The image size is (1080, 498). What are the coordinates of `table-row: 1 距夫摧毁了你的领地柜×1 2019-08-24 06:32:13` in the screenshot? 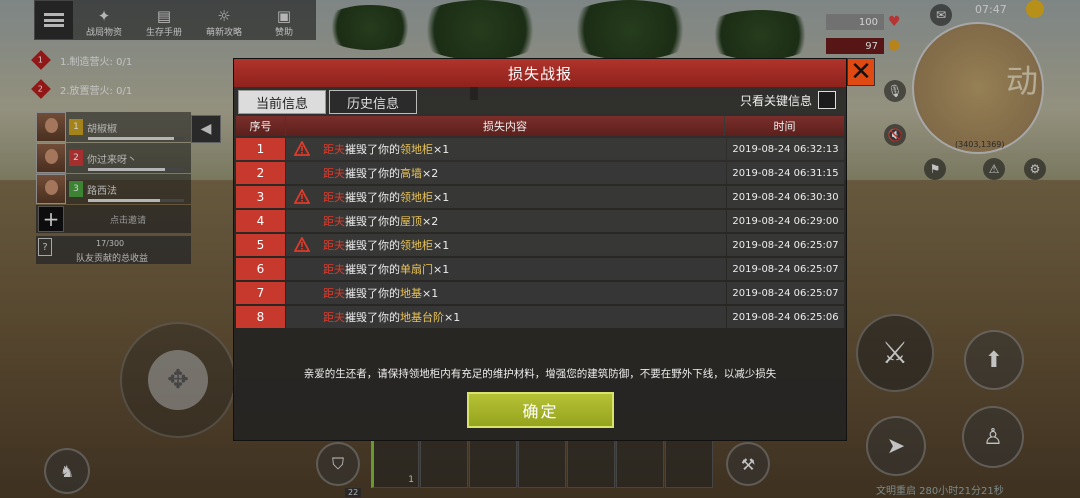 It's located at (540, 149).